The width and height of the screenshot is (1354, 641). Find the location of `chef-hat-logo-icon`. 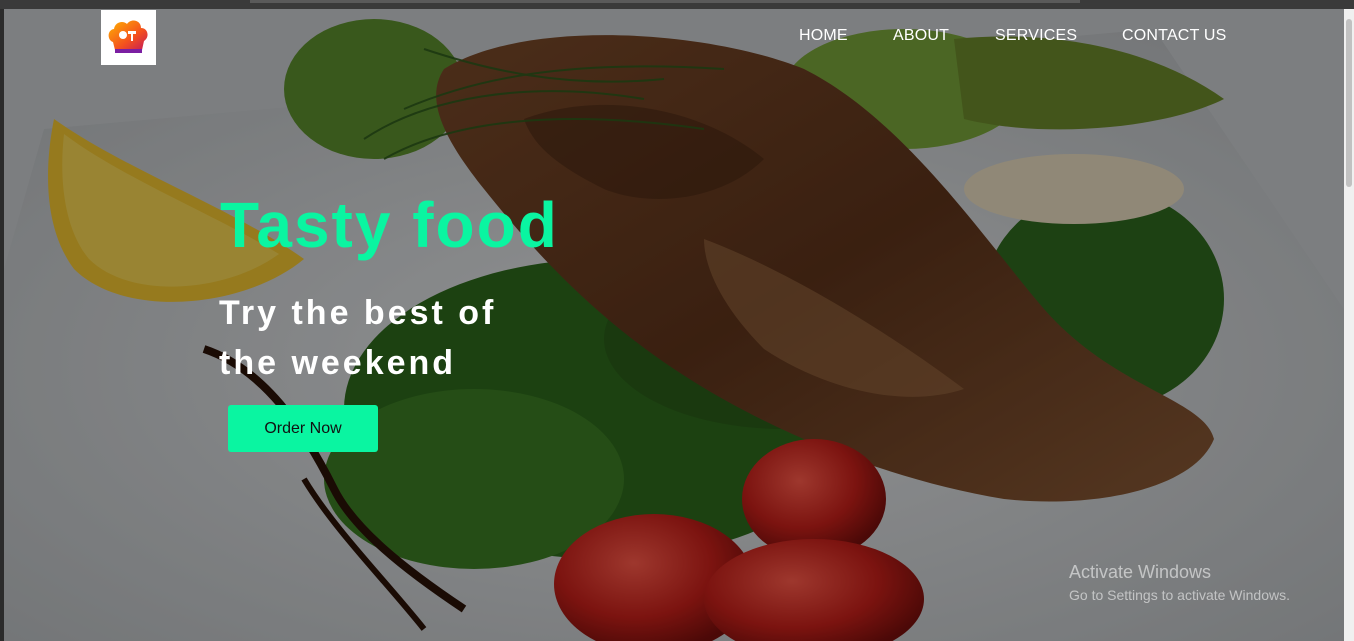

chef-hat-logo-icon is located at coordinates (128, 36).